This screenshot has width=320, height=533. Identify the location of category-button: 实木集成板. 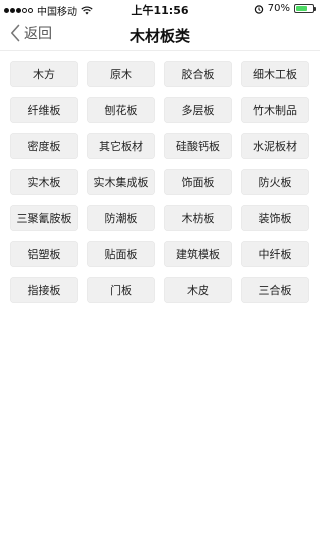
(121, 182).